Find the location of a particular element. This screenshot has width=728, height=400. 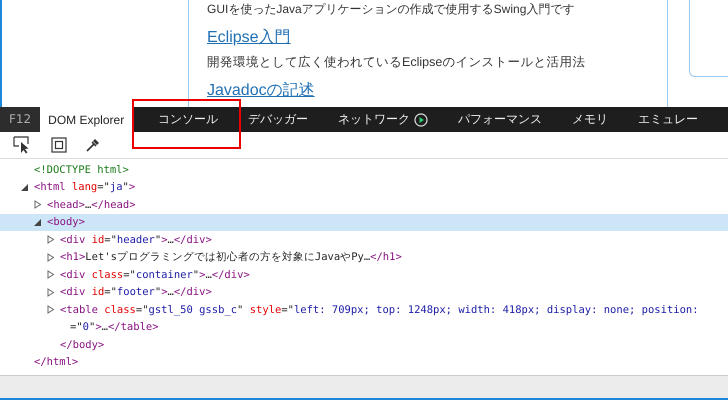

code-line: </html> is located at coordinates (56, 362).